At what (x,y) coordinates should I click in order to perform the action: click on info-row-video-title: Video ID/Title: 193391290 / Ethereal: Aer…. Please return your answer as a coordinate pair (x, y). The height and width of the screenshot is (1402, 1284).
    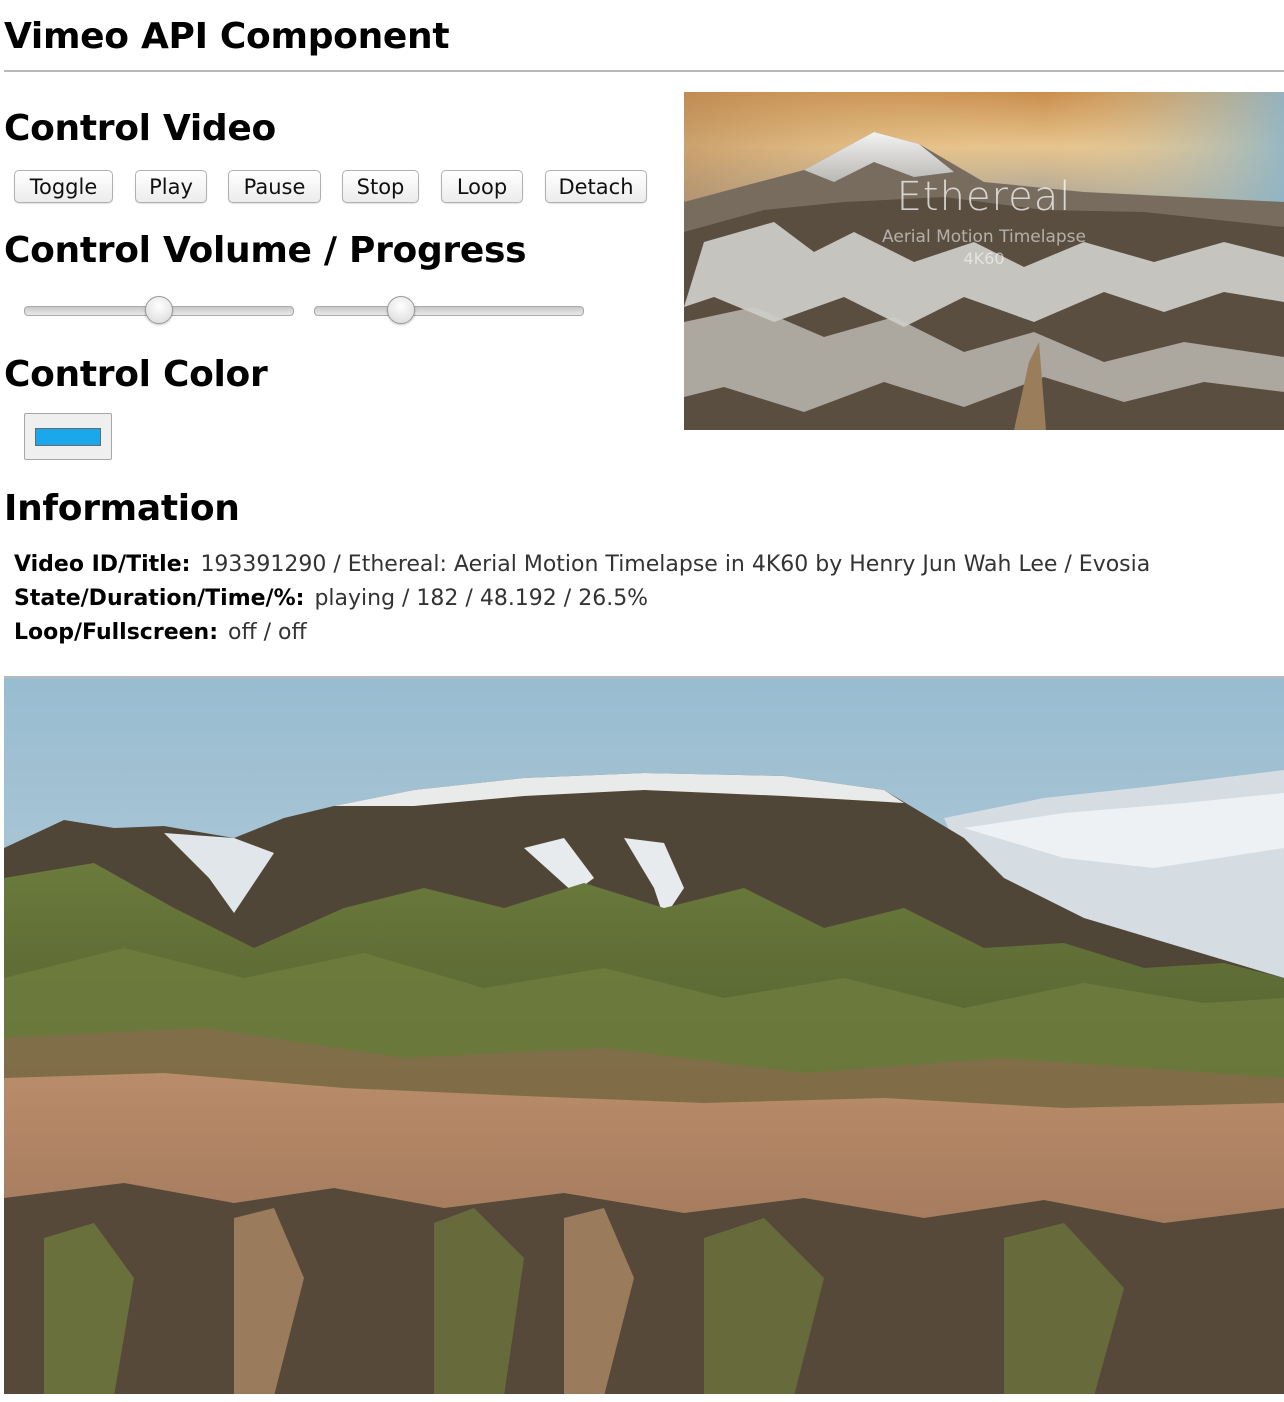
    Looking at the image, I should click on (644, 565).